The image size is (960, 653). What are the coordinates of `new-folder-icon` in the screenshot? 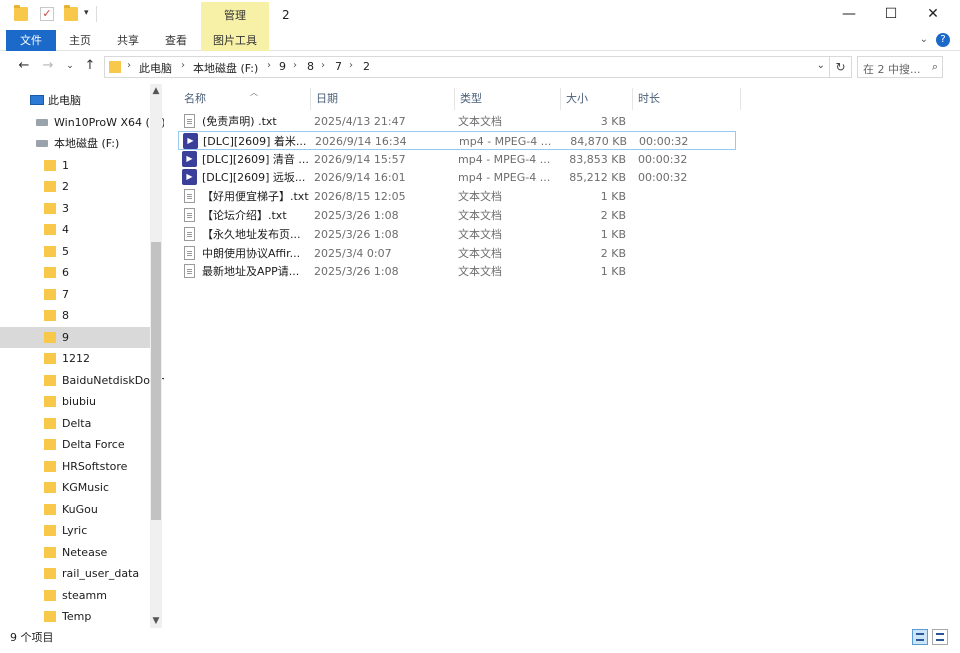 It's located at (71, 13).